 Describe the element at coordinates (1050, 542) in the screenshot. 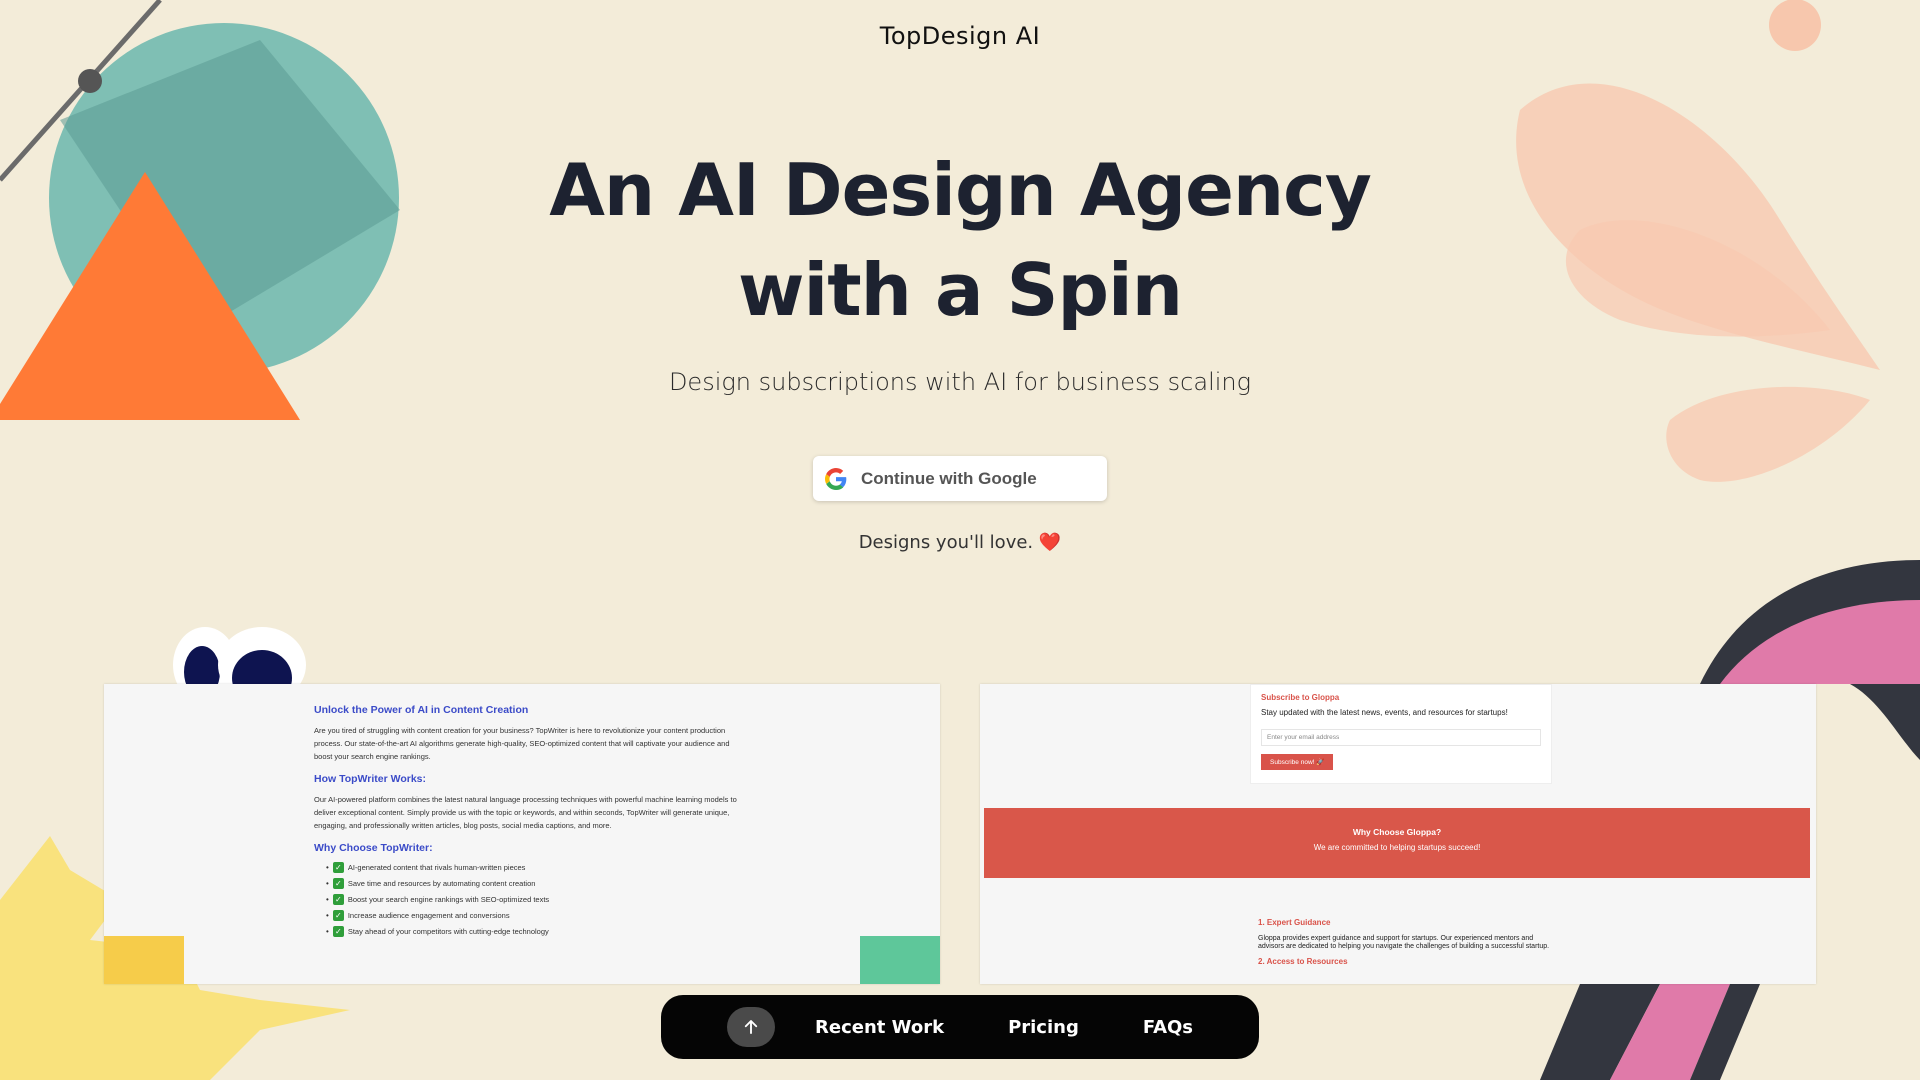

I see `heart-icon: ❤️` at that location.